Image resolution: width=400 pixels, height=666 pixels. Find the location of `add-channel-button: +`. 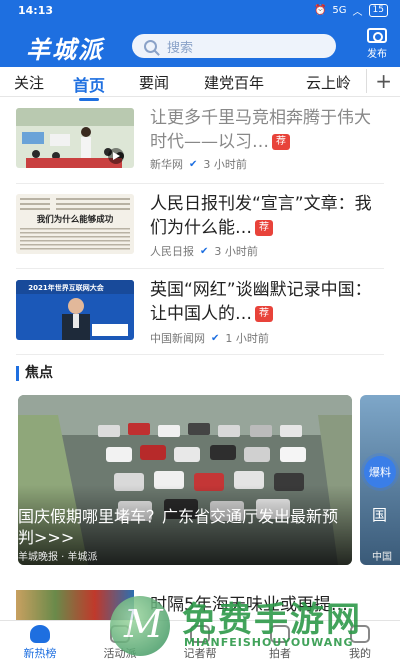

add-channel-button: + is located at coordinates (379, 81).